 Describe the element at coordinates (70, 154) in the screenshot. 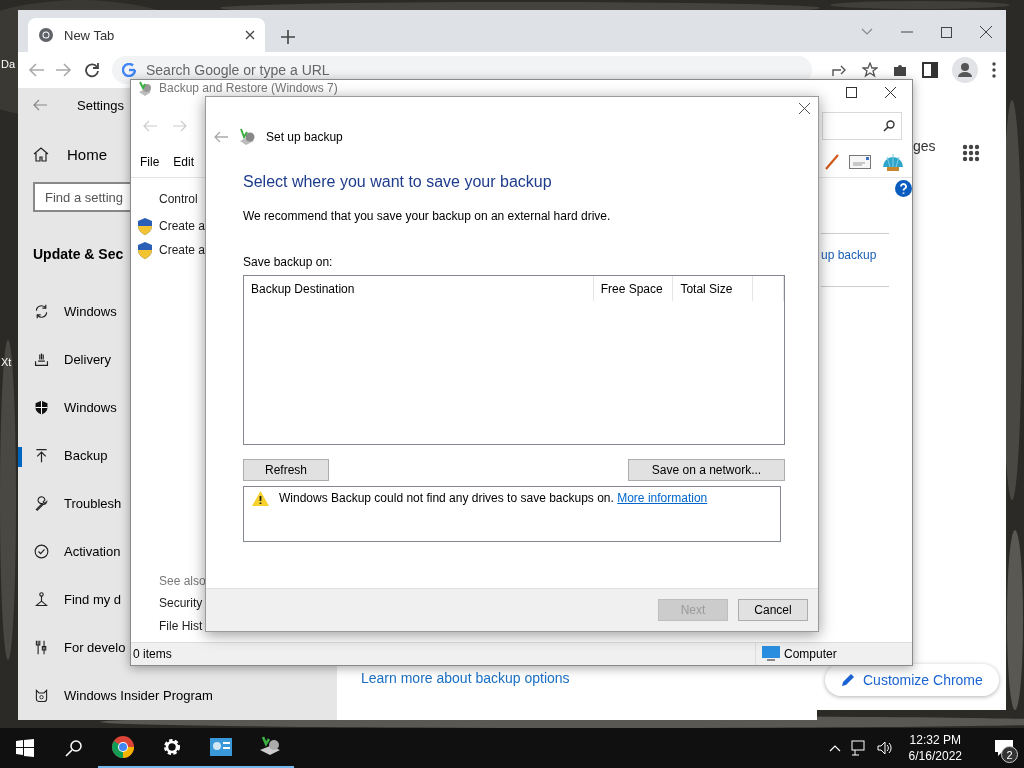

I see `home-nav-item: Home` at that location.